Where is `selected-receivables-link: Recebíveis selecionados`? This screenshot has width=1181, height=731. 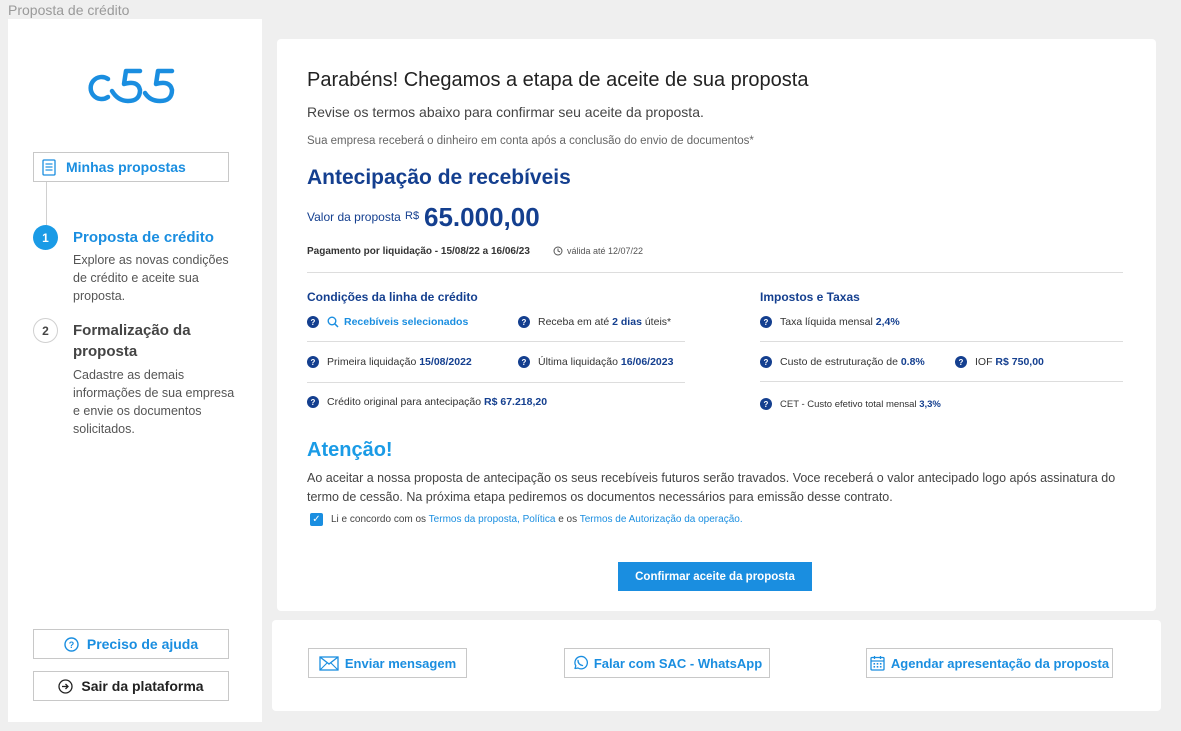
selected-receivables-link: Recebíveis selecionados is located at coordinates (397, 322).